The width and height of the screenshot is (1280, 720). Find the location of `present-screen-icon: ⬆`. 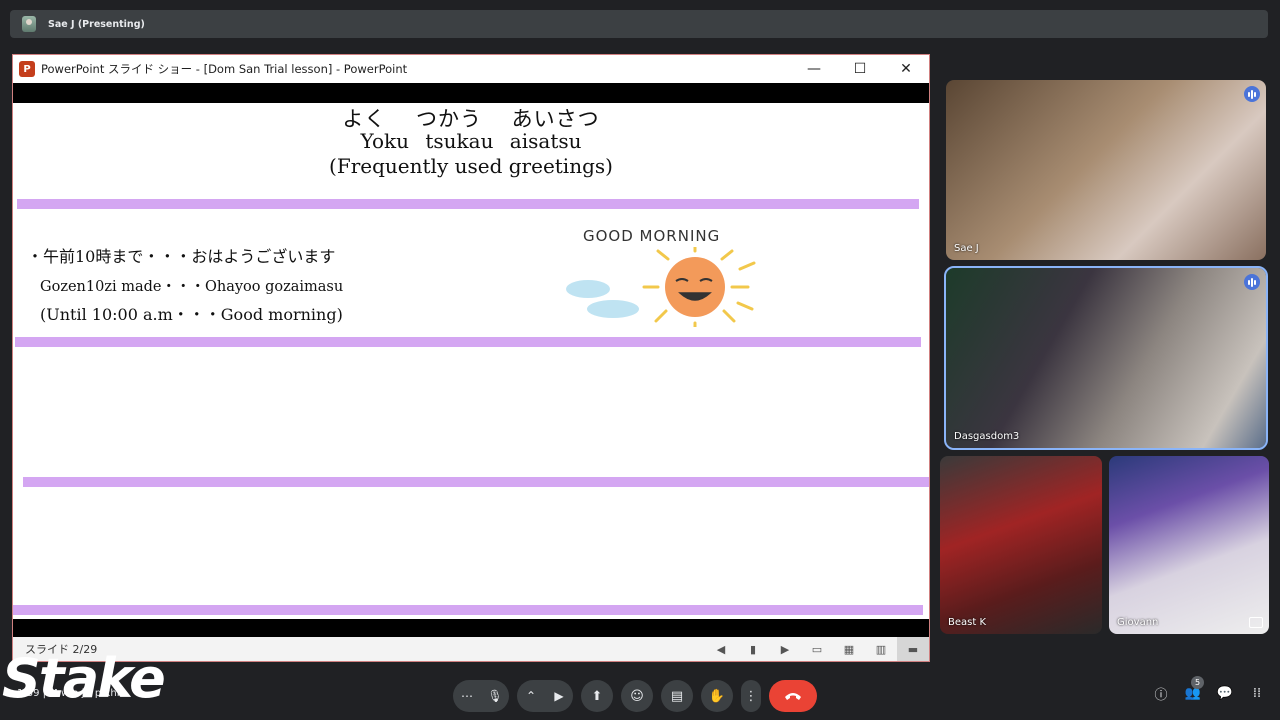

present-screen-icon: ⬆ is located at coordinates (597, 696).